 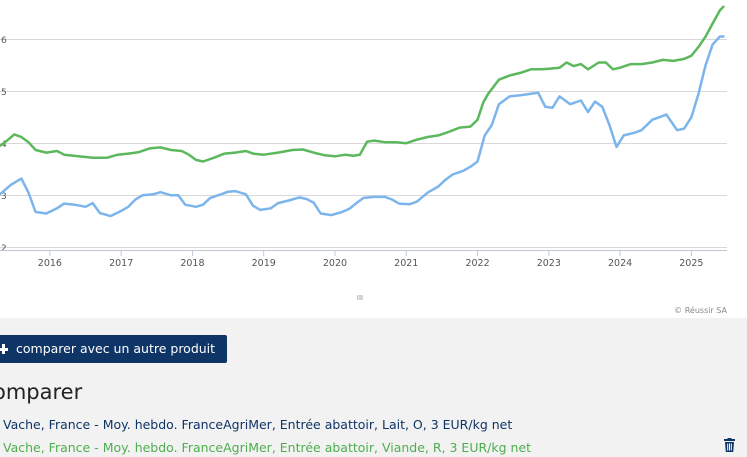 I want to click on compare-button-label: comparer avec un autre produit, so click(x=116, y=348).